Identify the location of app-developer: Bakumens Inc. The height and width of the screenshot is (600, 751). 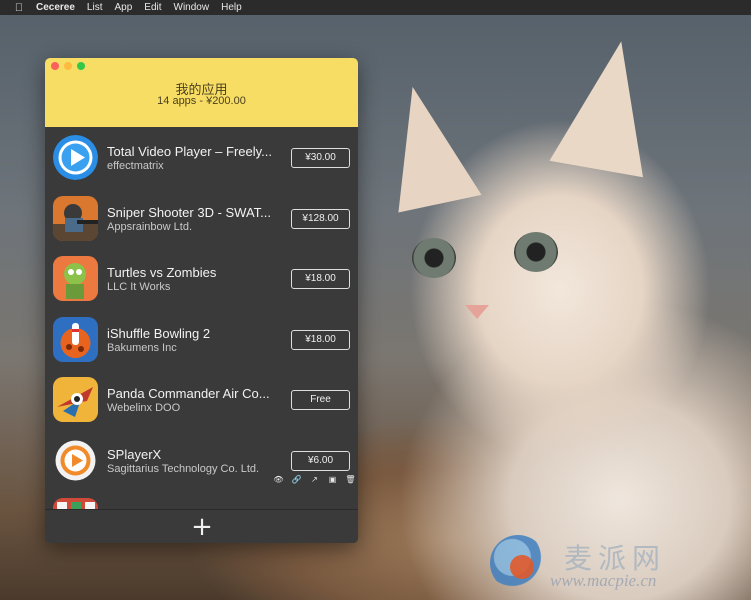
(142, 347).